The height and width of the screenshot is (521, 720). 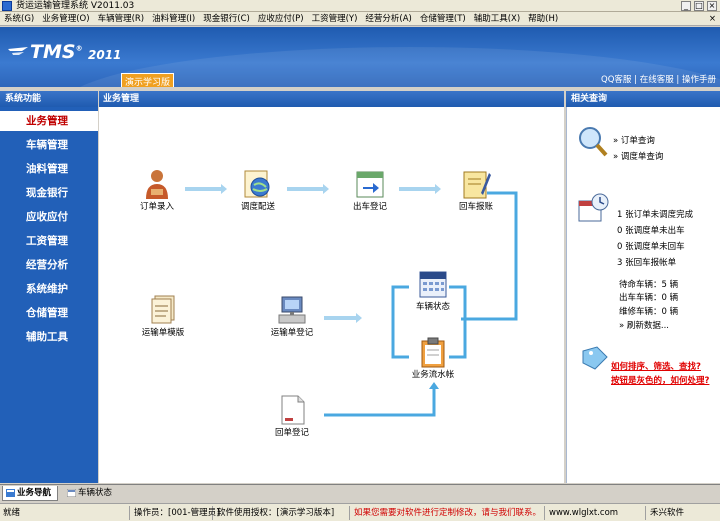 I want to click on calendar-arrow-icon, so click(x=370, y=184).